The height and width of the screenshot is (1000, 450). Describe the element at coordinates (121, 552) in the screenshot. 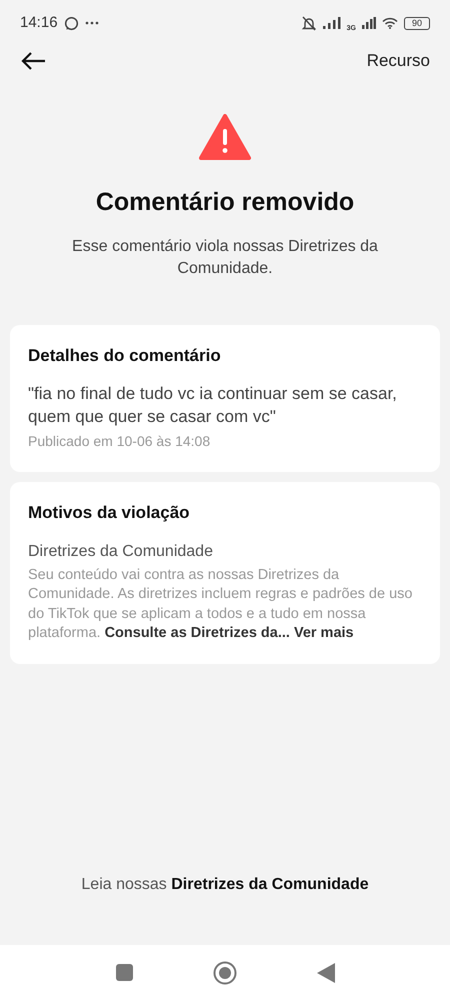

I see `policy-name: Diretrizes da Comunidade` at that location.